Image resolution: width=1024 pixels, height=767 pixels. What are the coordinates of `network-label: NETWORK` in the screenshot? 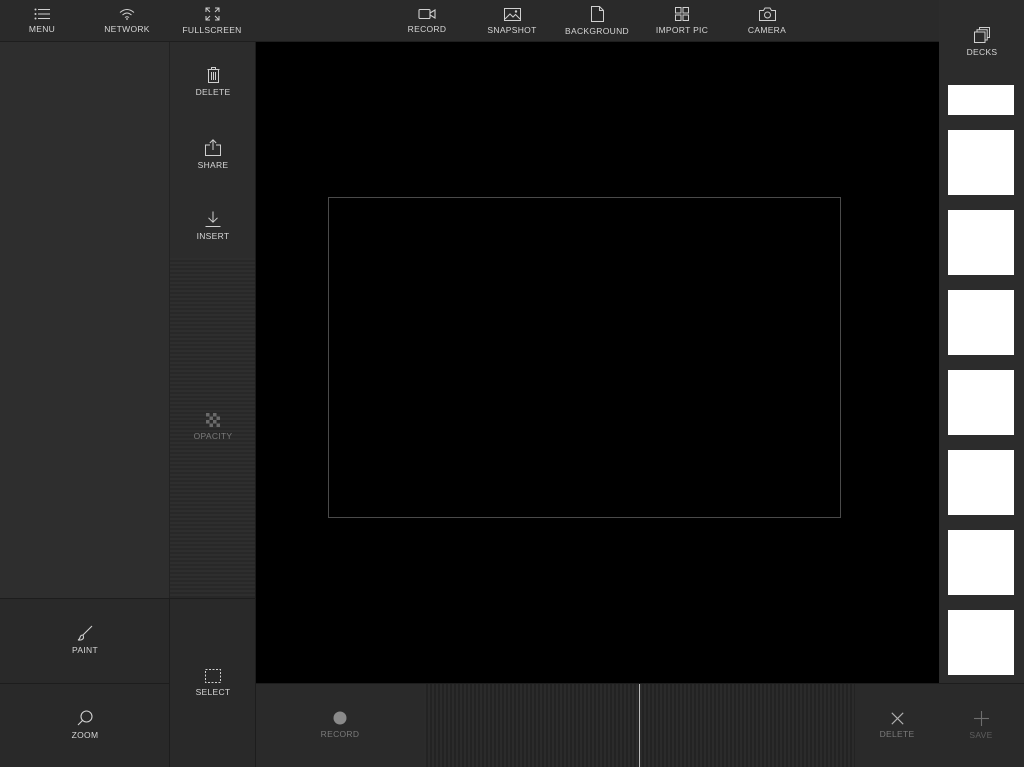 It's located at (127, 29).